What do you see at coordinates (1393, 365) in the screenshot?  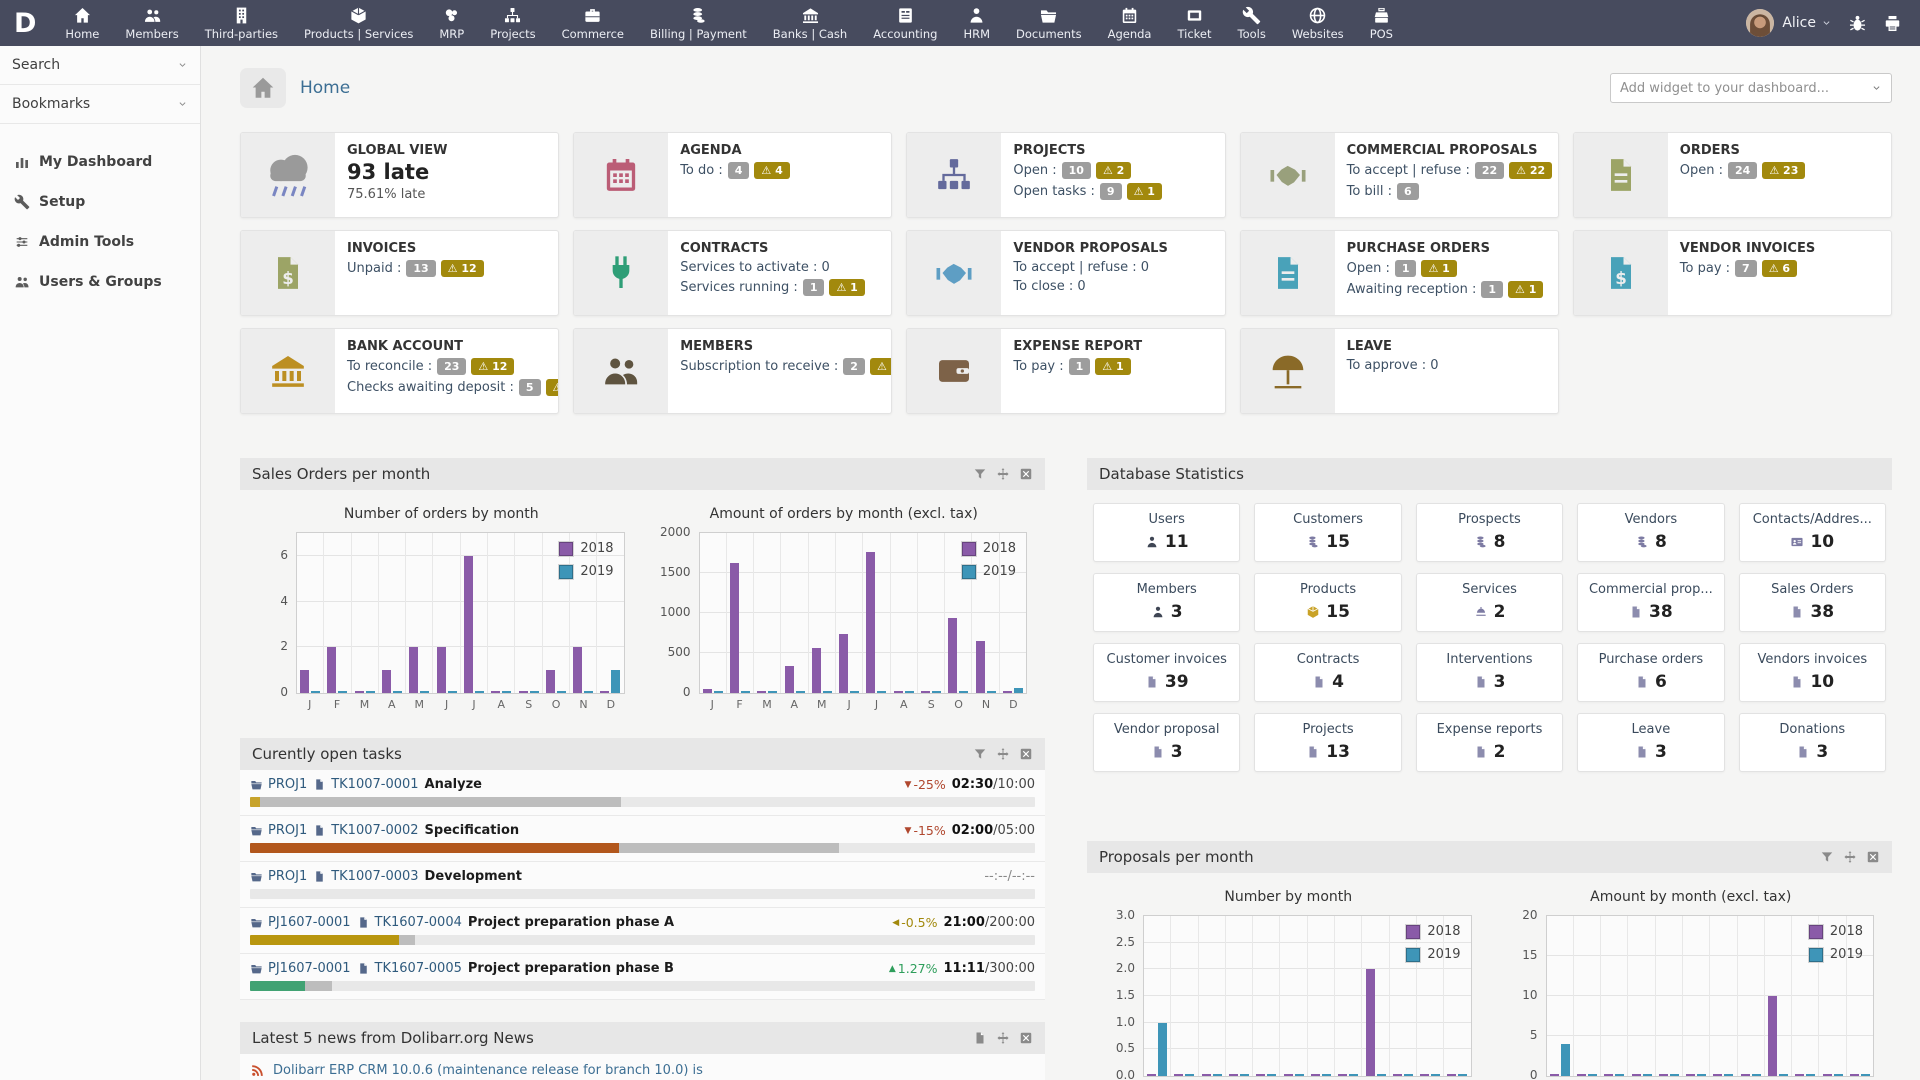 I see `widget-stat-line: To approve : 0` at bounding box center [1393, 365].